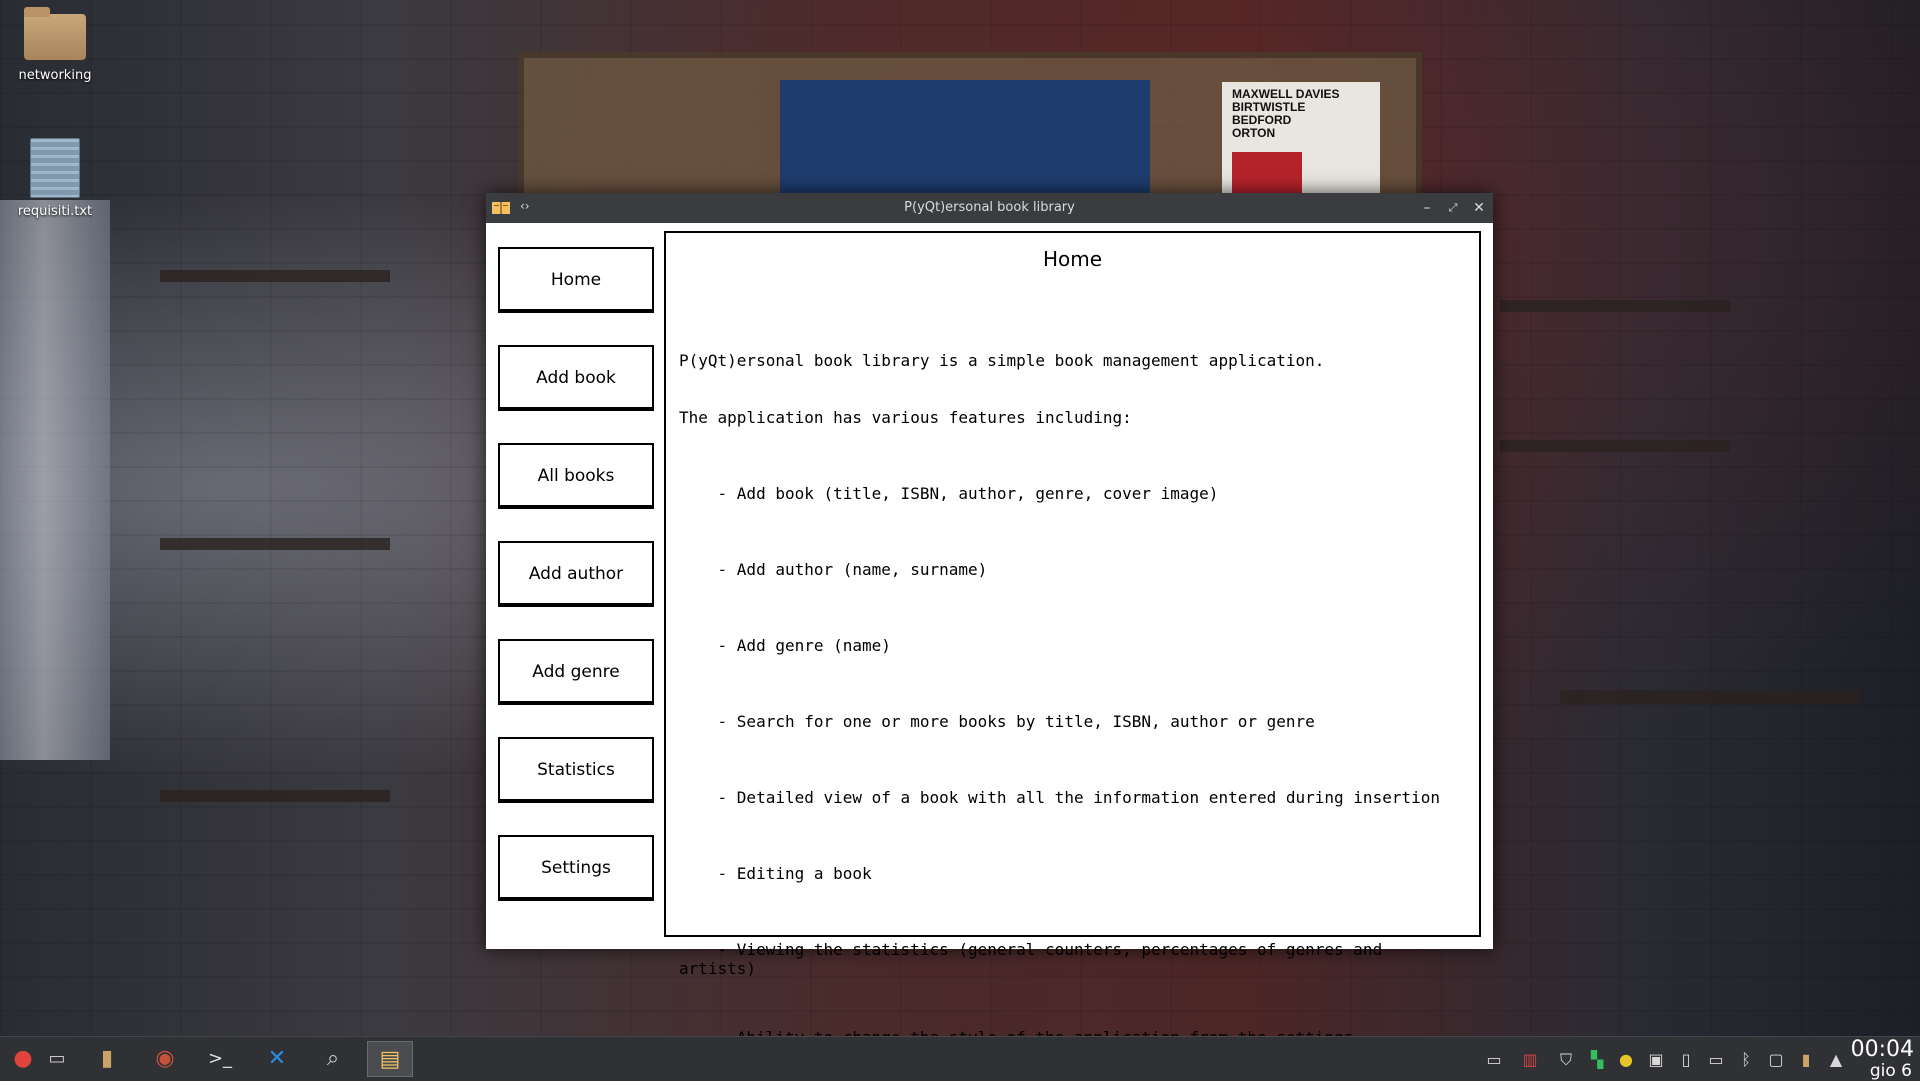 The width and height of the screenshot is (1920, 1085). What do you see at coordinates (1566, 1060) in the screenshot?
I see `shield-icon: ⛉` at bounding box center [1566, 1060].